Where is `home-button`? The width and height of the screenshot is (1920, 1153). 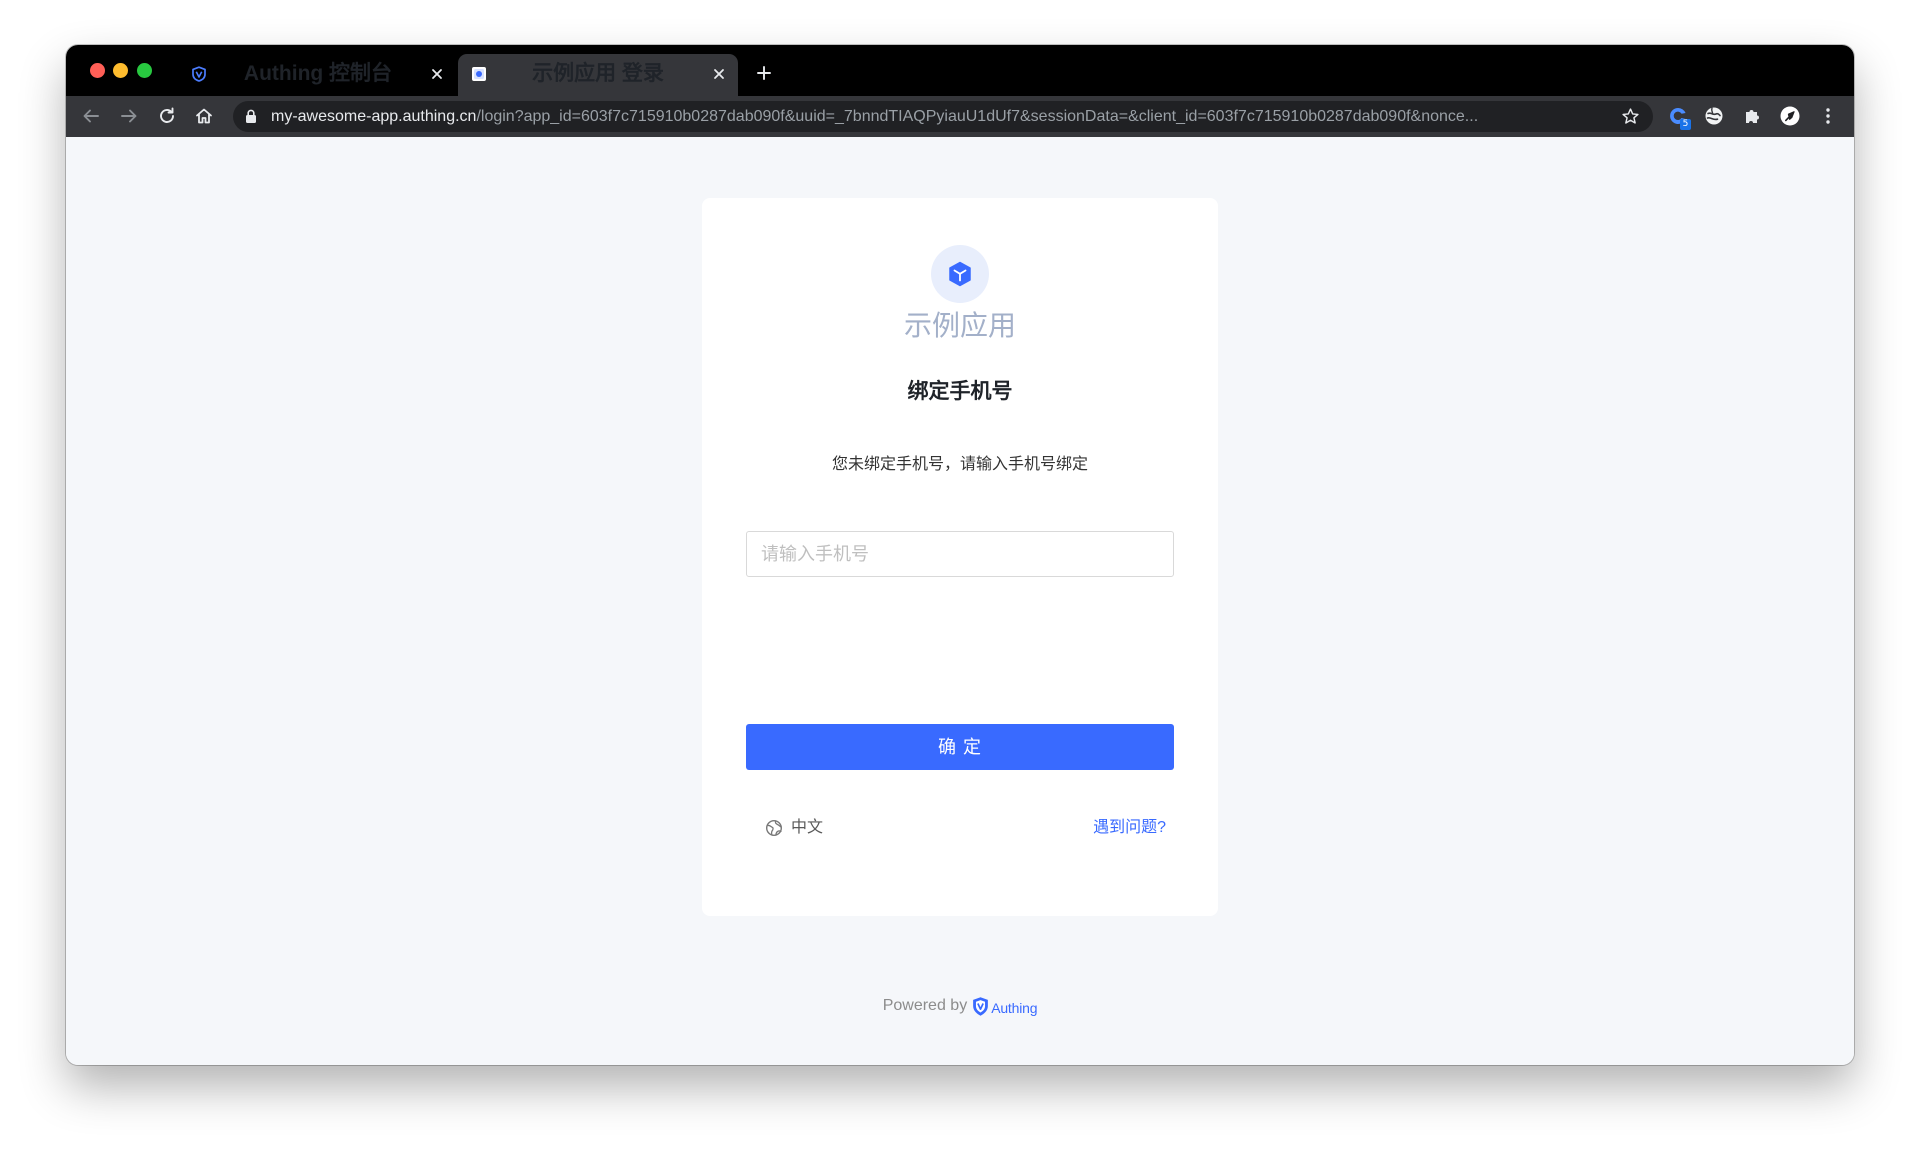
home-button is located at coordinates (204, 116).